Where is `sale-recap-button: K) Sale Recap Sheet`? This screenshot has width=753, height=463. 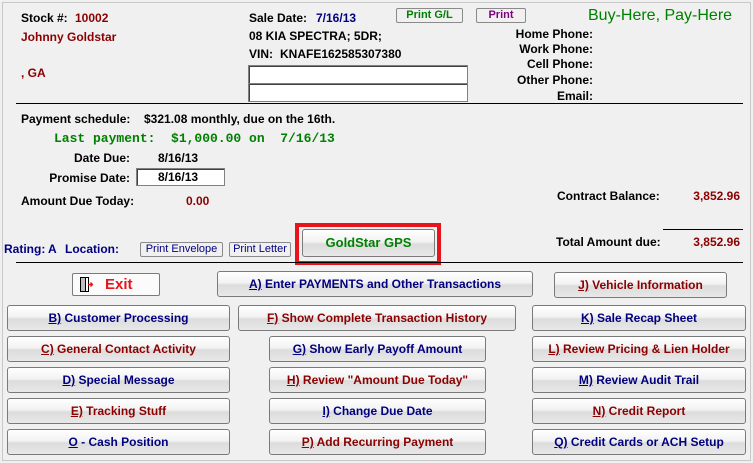 sale-recap-button: K) Sale Recap Sheet is located at coordinates (639, 318).